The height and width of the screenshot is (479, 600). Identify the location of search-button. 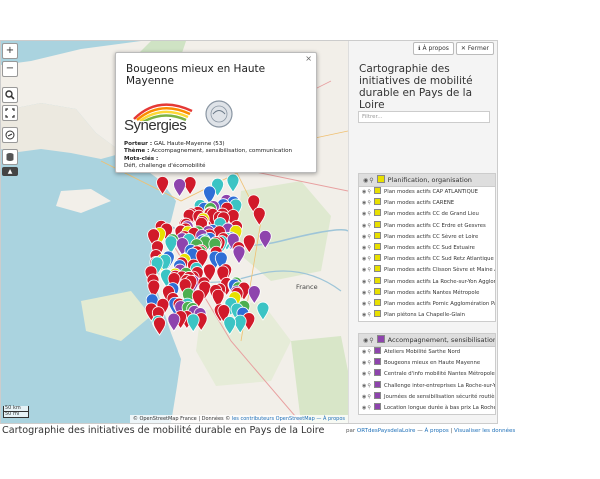
(10, 95).